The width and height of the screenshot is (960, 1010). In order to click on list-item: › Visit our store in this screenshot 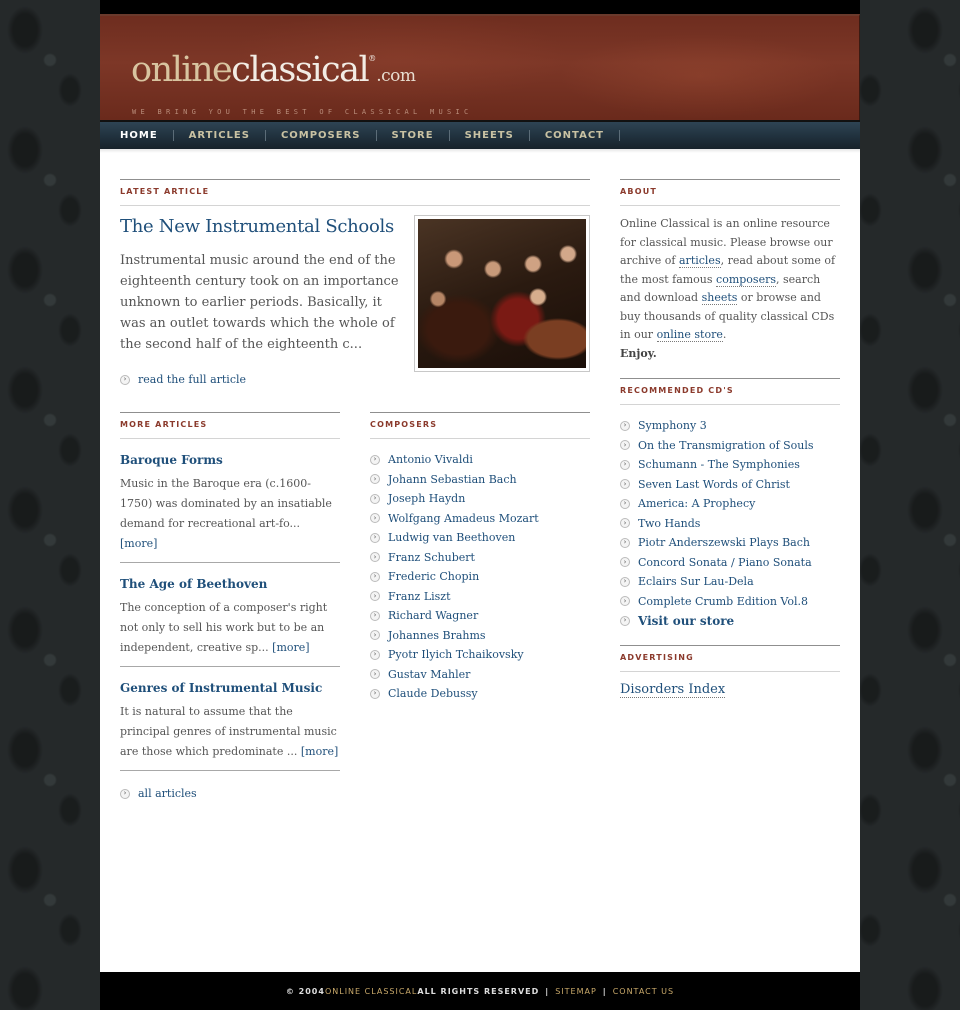, I will do `click(730, 621)`.